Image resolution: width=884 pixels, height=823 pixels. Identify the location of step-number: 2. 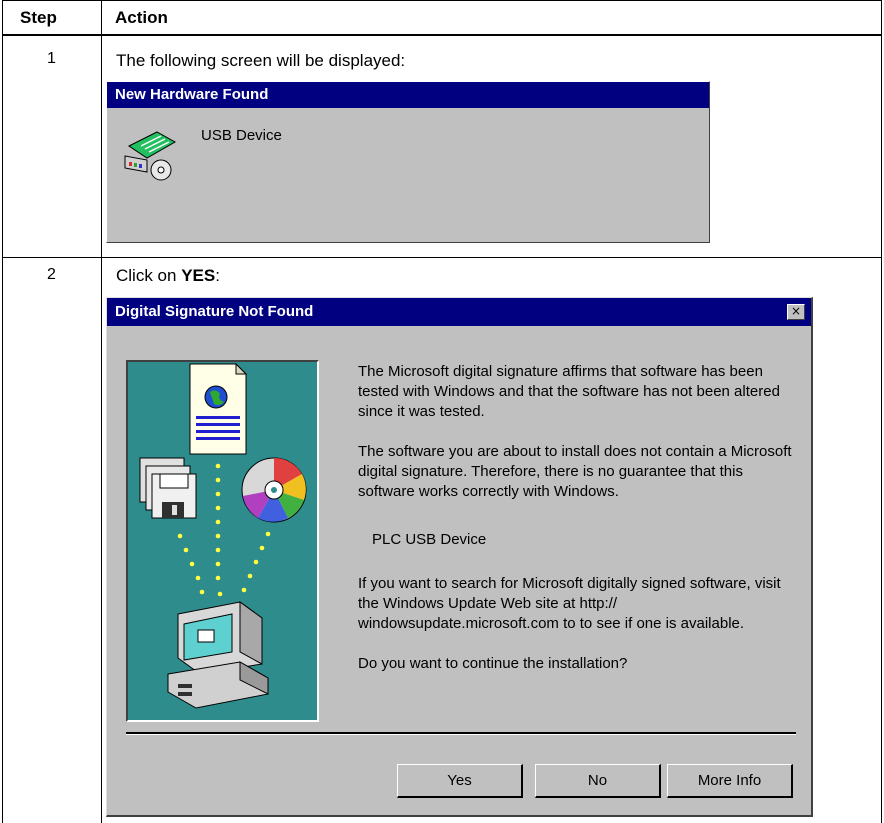
(51, 274).